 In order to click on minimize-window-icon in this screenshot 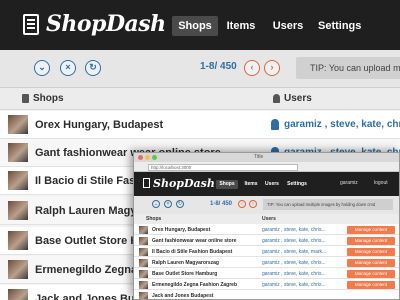, I will do `click(147, 157)`.